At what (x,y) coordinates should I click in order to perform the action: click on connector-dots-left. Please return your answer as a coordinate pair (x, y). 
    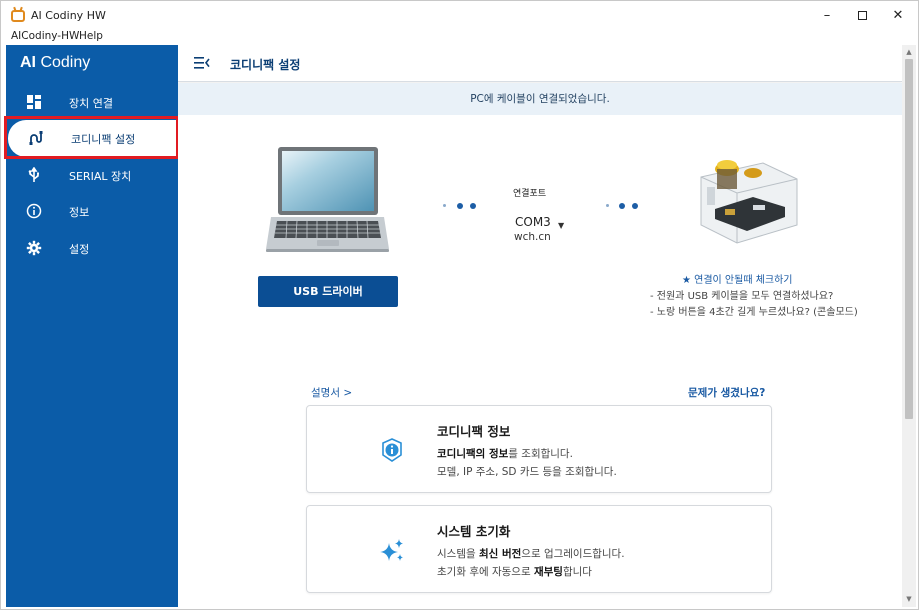
    Looking at the image, I should click on (463, 207).